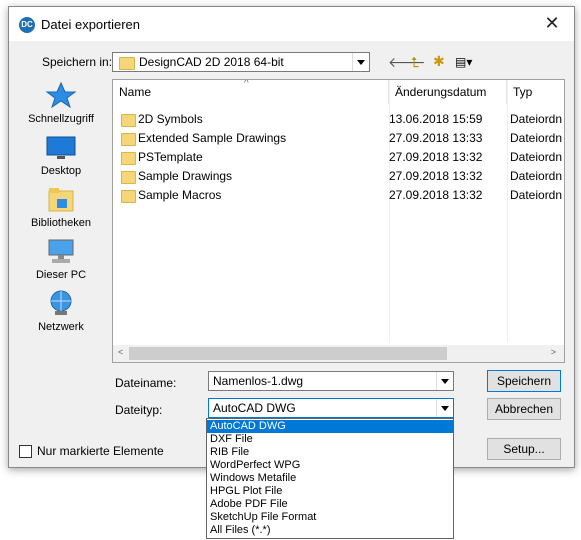 This screenshot has height=540, width=581. I want to click on file-name: Sample Macros, so click(180, 195).